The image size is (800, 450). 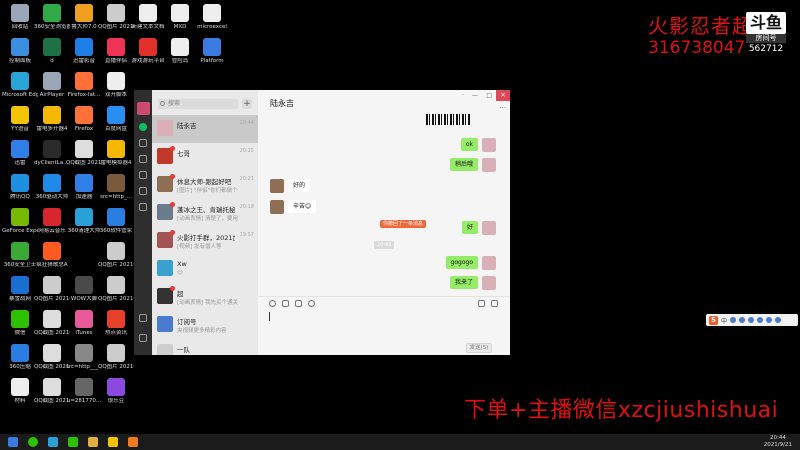 What do you see at coordinates (52, 85) in the screenshot?
I see `desktop-icon: AirPlayer` at bounding box center [52, 85].